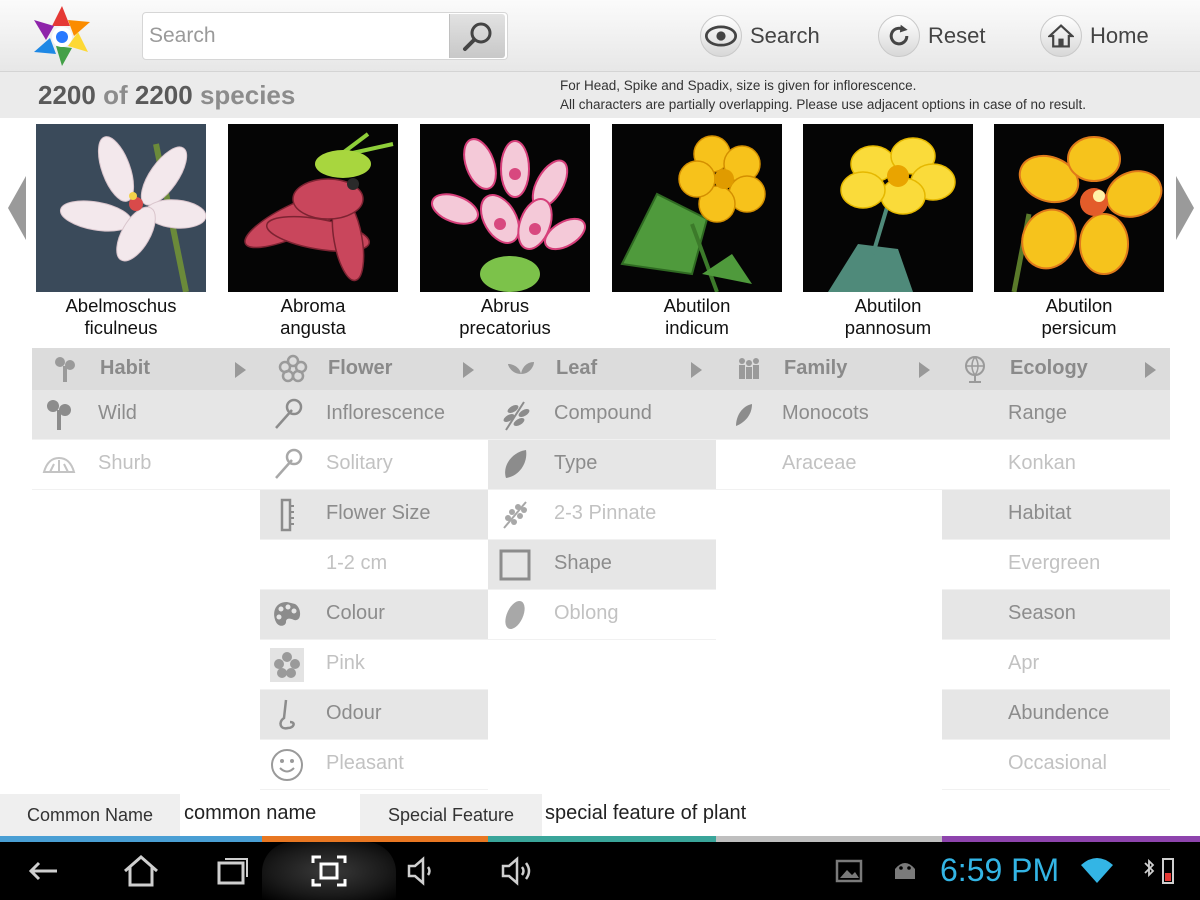  What do you see at coordinates (297, 36) in the screenshot?
I see `search-input` at bounding box center [297, 36].